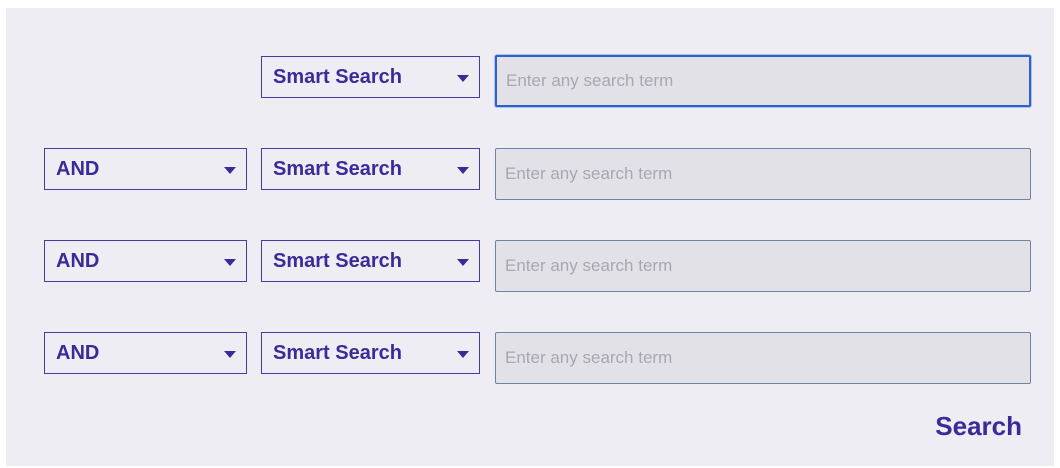 This screenshot has width=1060, height=468. Describe the element at coordinates (978, 426) in the screenshot. I see `search-button: Search` at that location.